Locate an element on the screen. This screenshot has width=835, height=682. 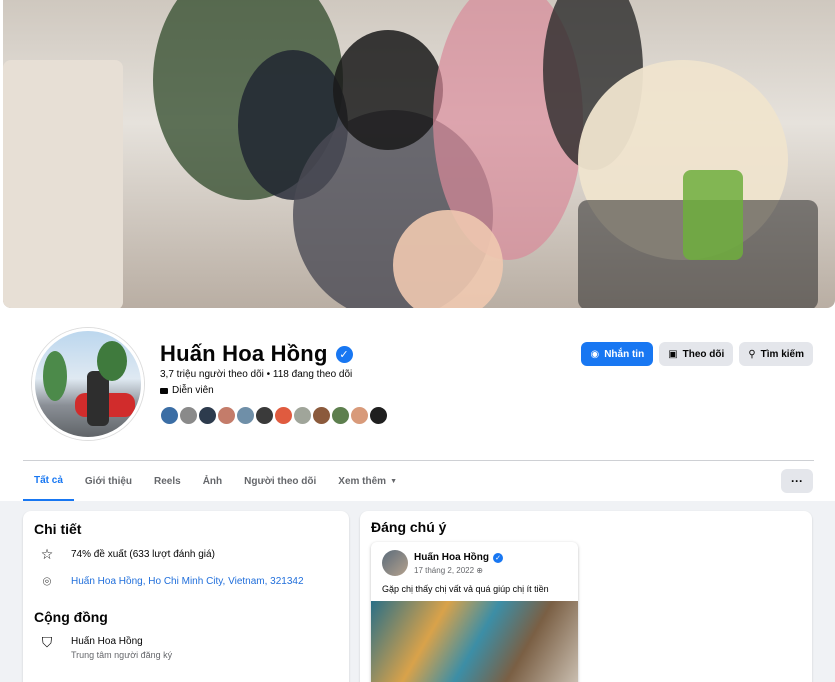
tab-about: Giới thiệu is located at coordinates (108, 481).